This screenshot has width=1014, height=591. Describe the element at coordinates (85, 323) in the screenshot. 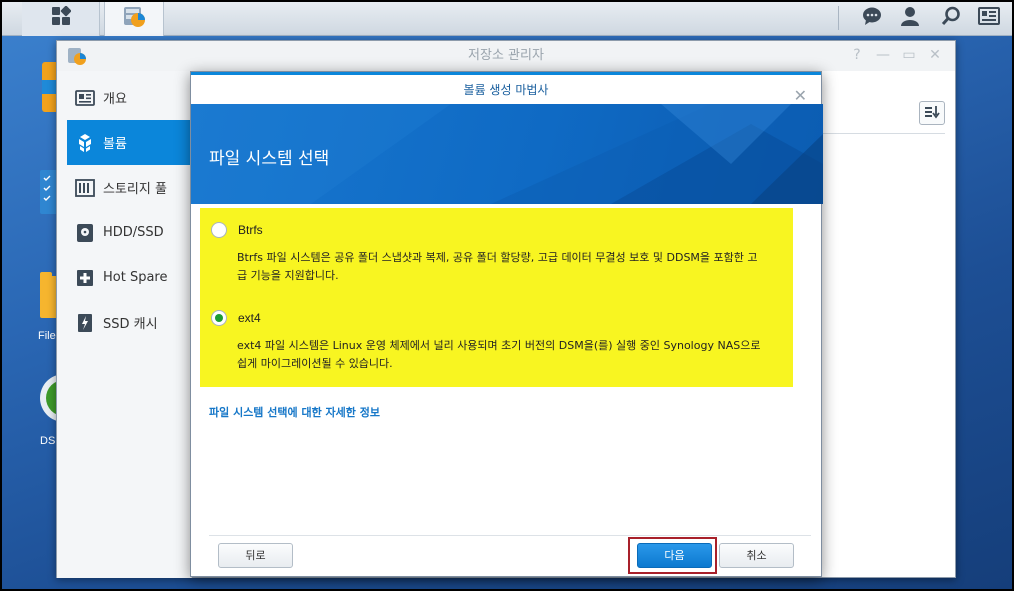

I see `ssd-cache-icon` at that location.